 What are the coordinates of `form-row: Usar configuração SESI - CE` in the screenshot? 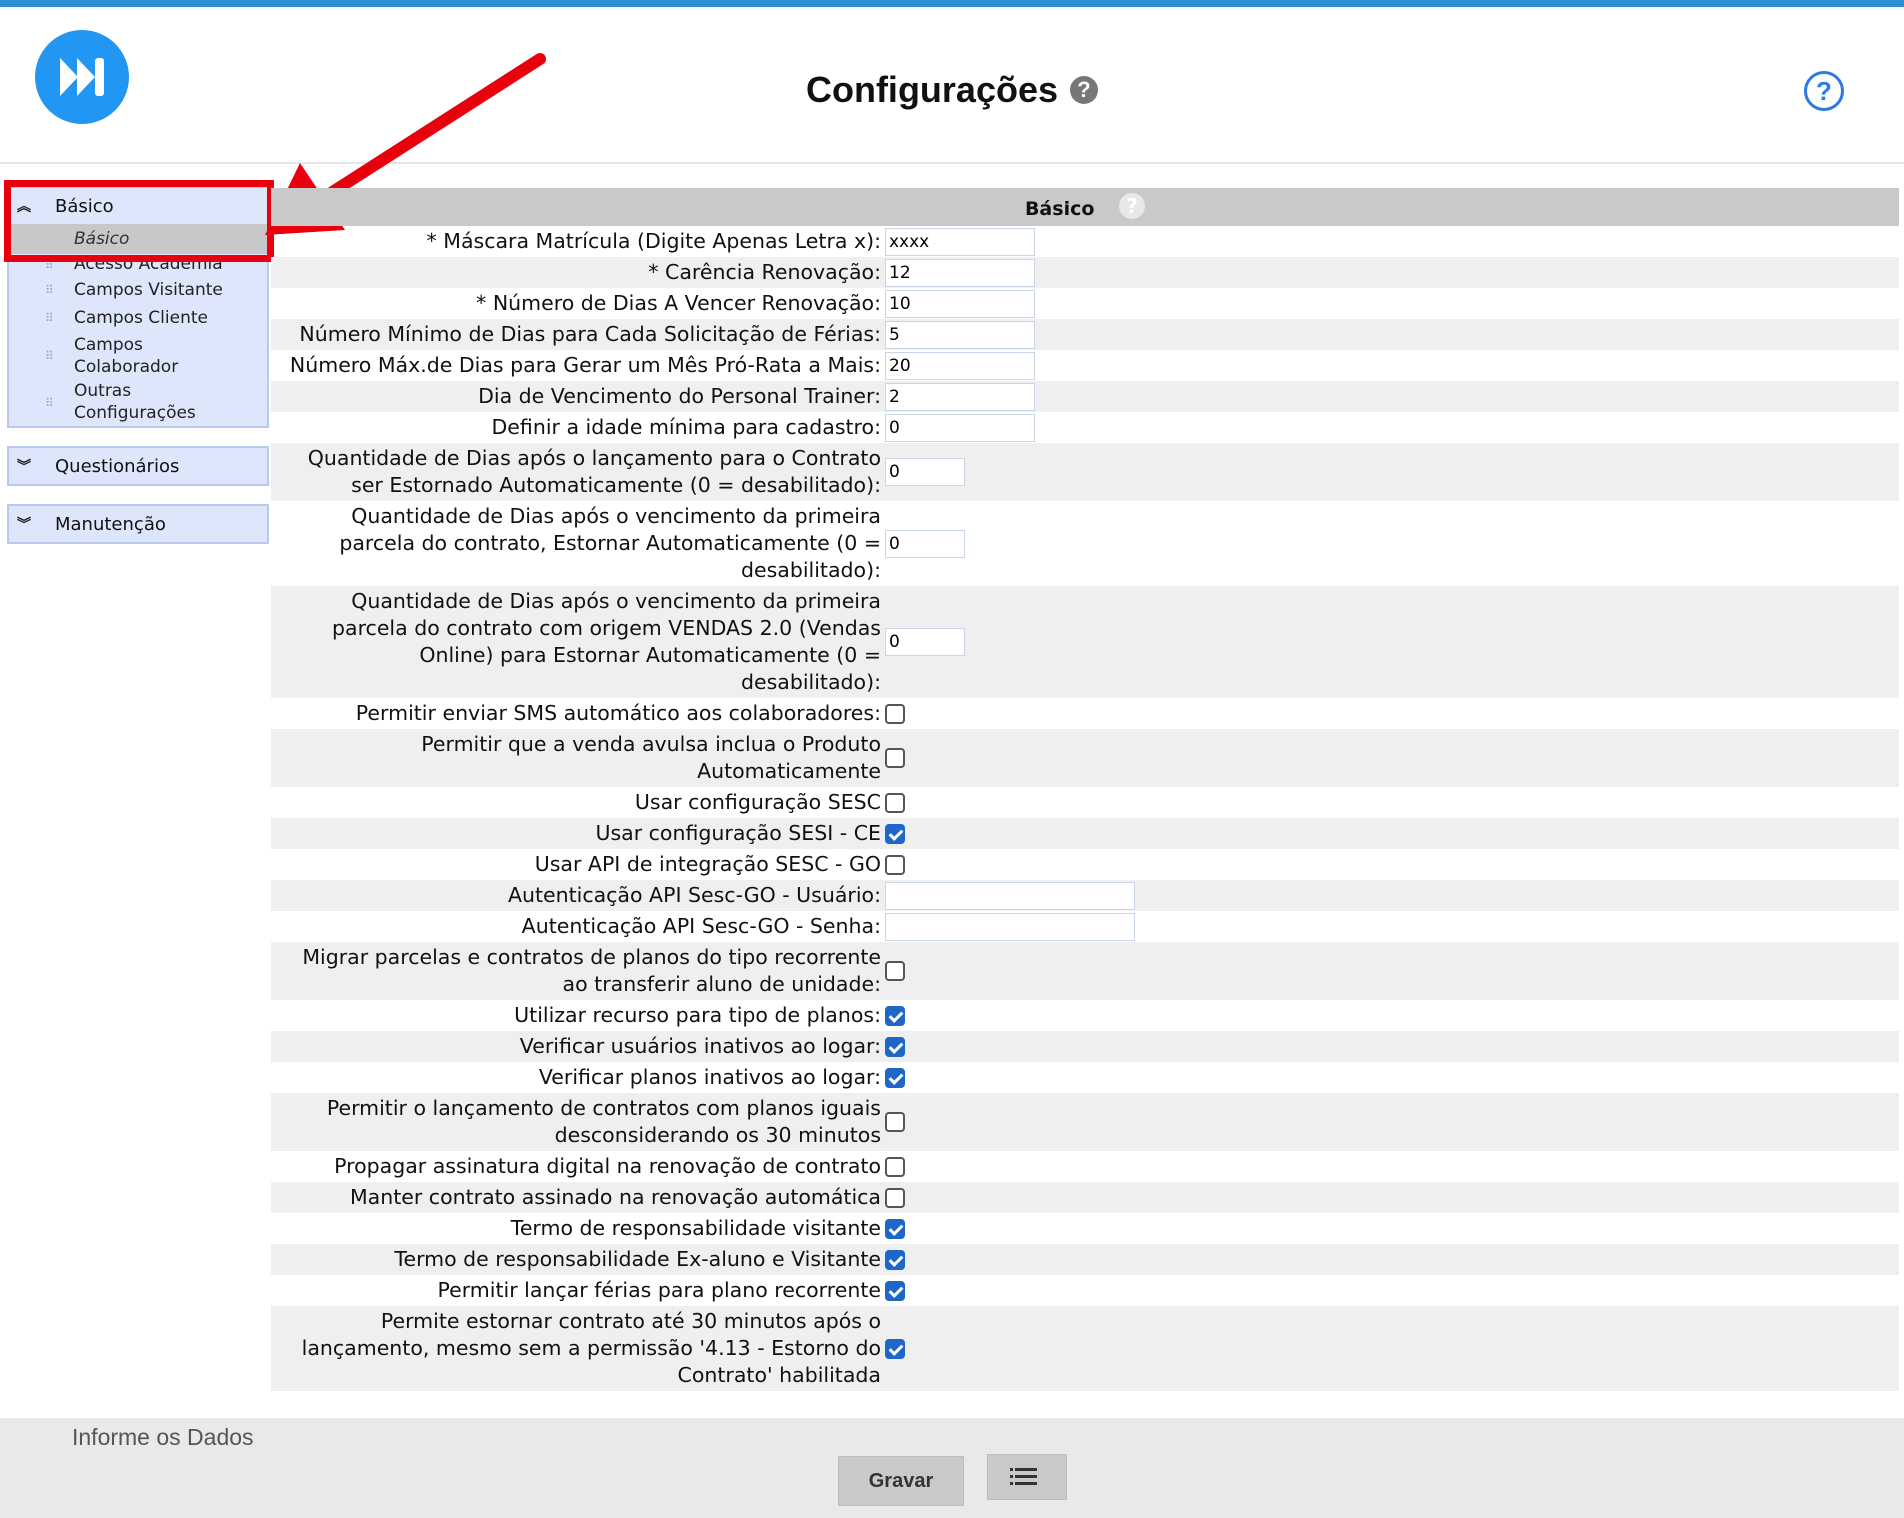 It's located at (1085, 833).